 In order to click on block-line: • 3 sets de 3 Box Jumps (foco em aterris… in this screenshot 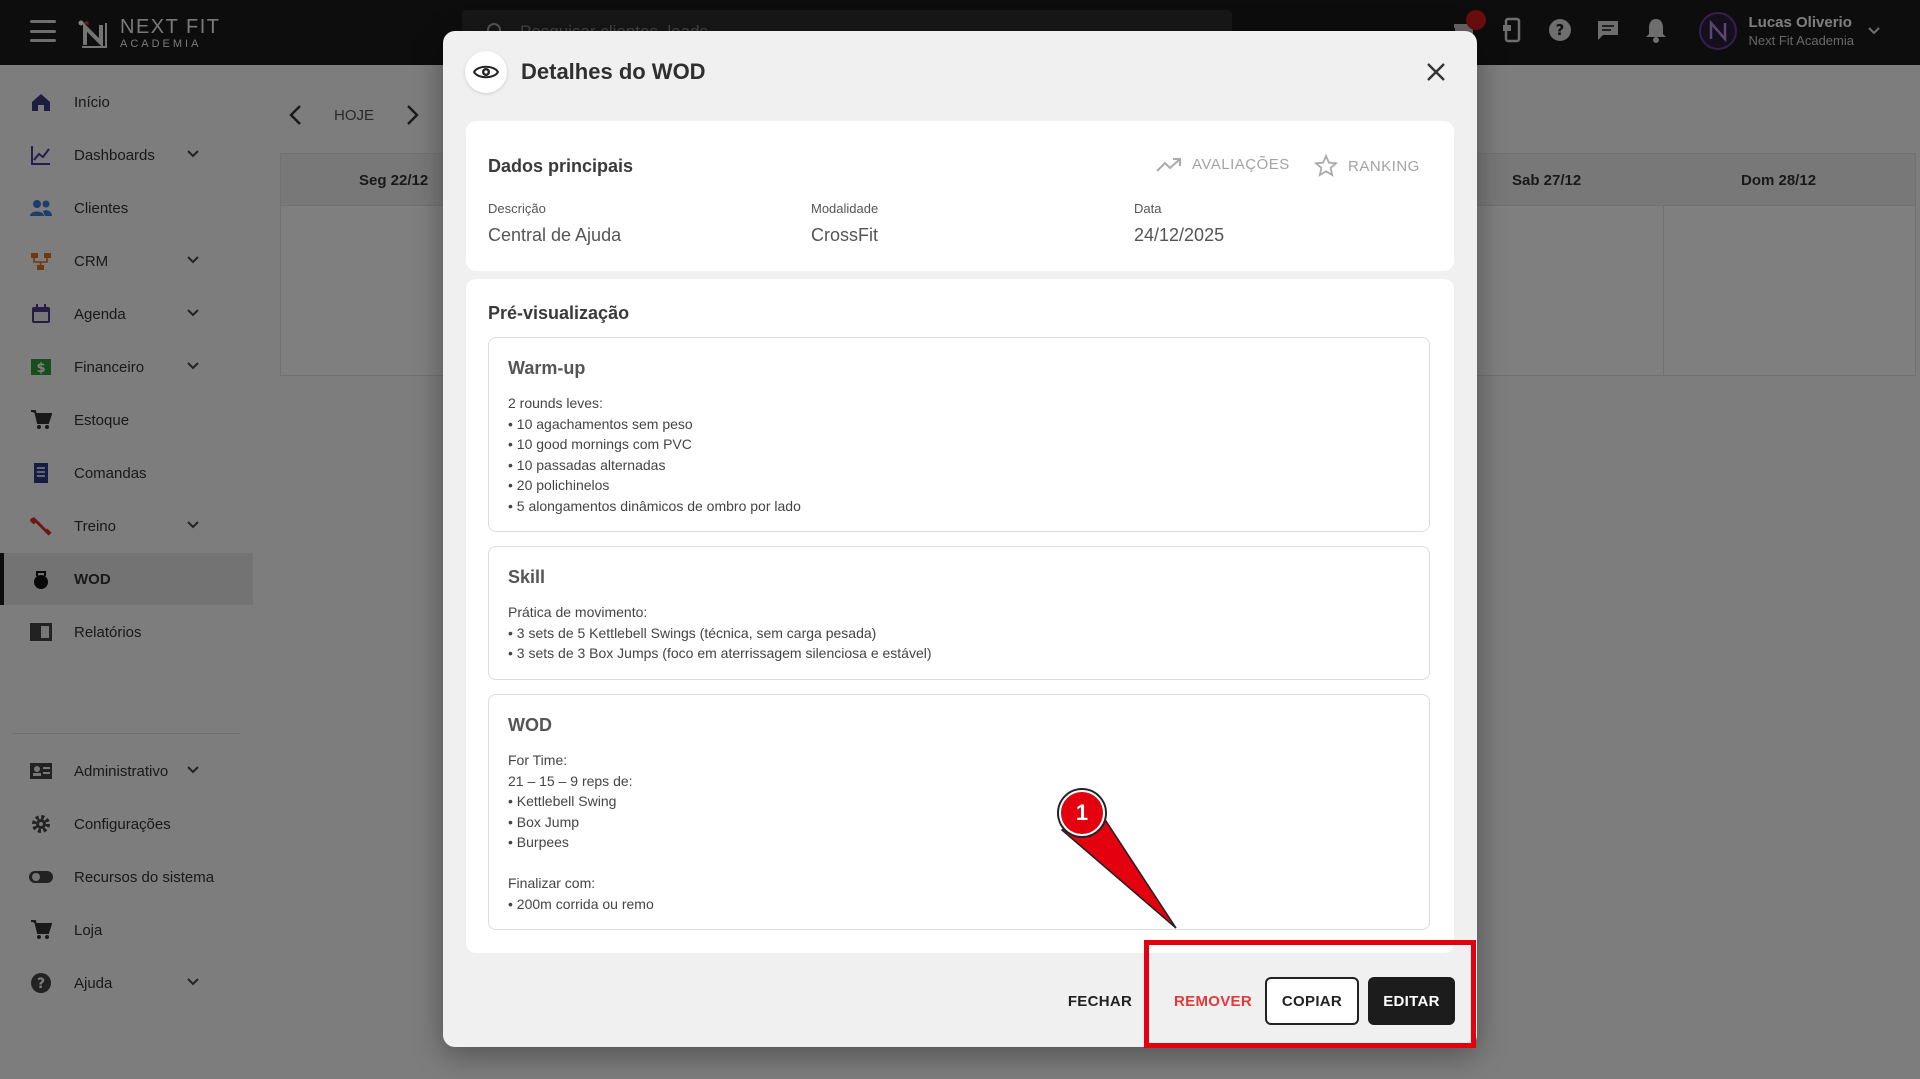, I will do `click(720, 653)`.